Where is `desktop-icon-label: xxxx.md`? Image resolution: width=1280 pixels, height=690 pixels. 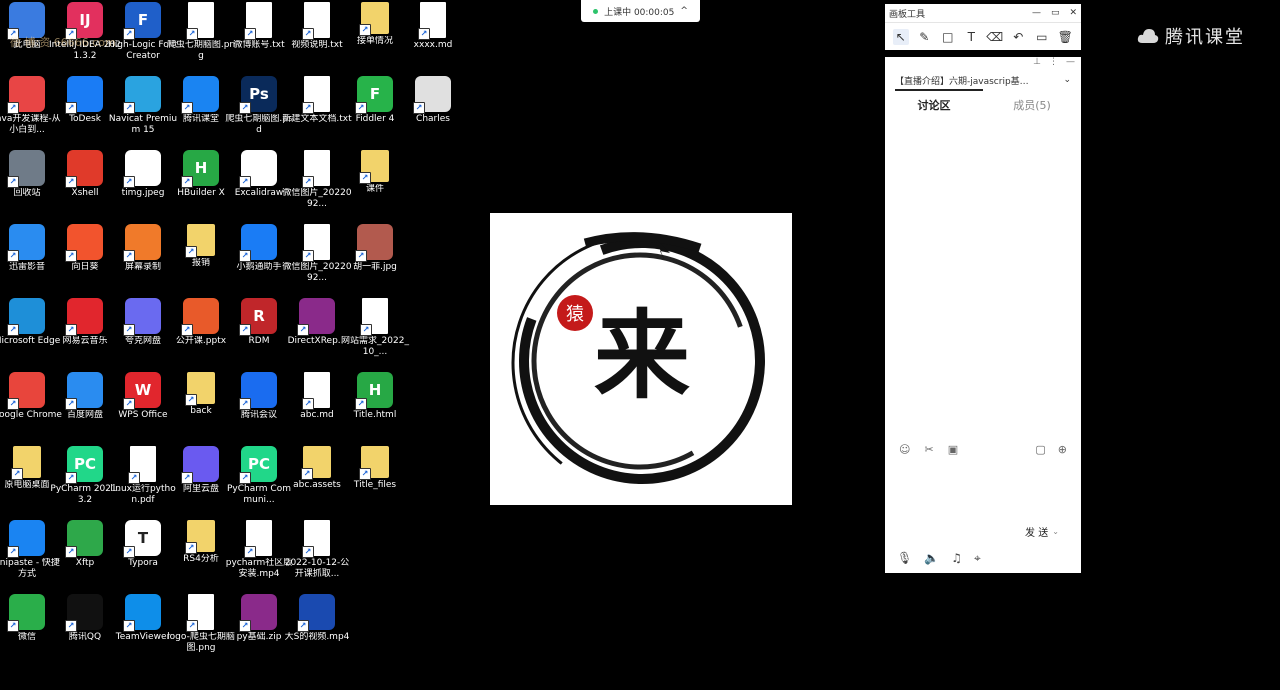 desktop-icon-label: xxxx.md is located at coordinates (433, 45).